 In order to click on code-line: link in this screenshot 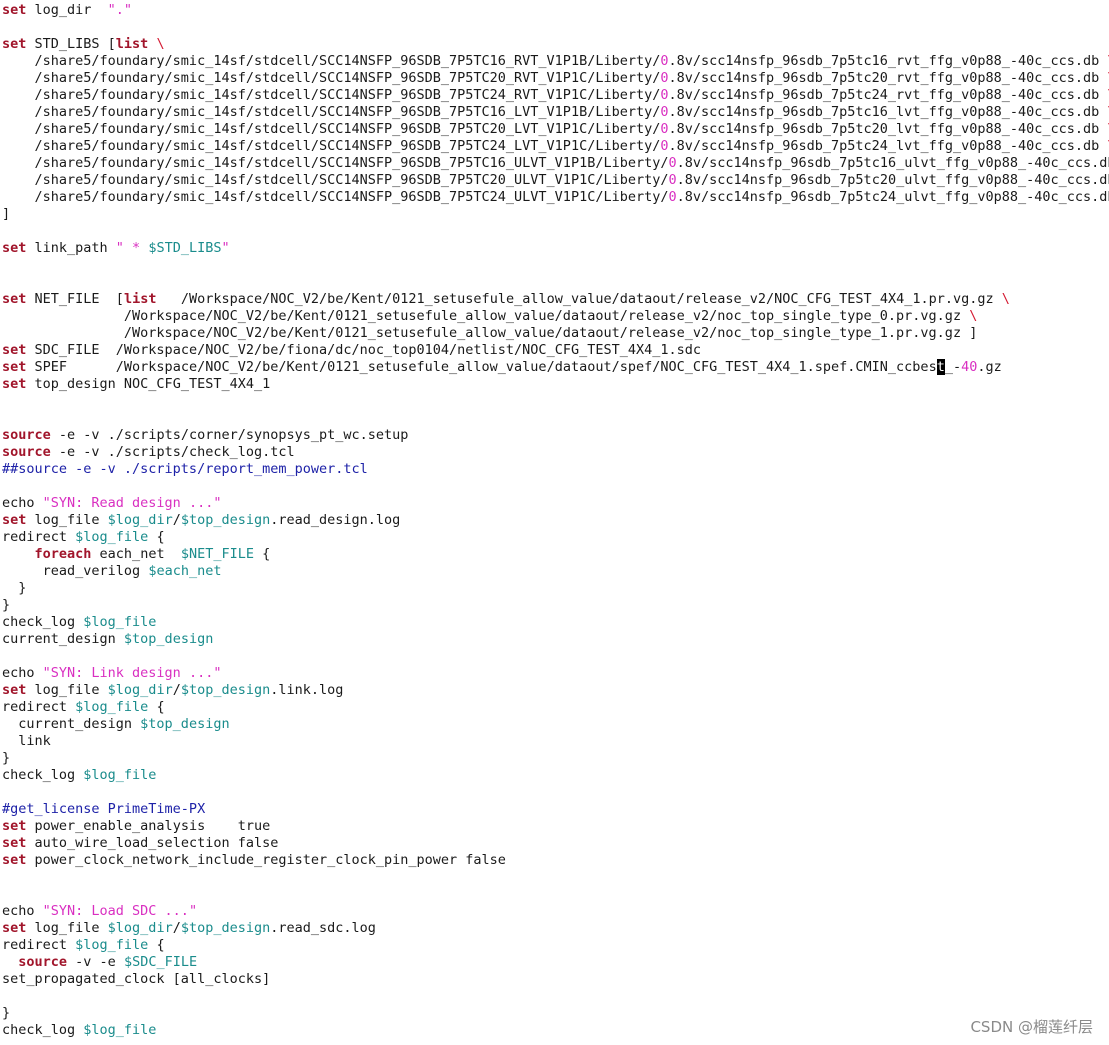, I will do `click(26, 741)`.